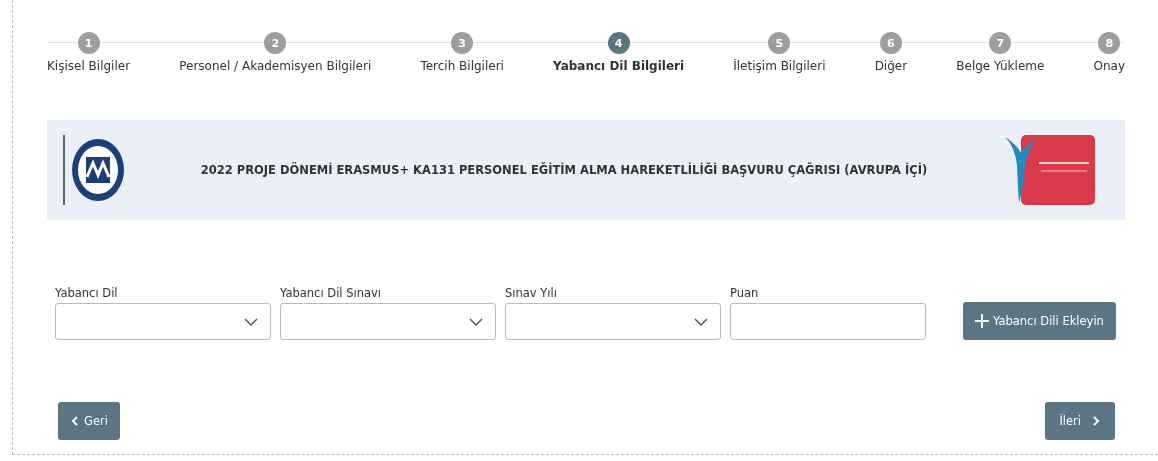  What do you see at coordinates (275, 66) in the screenshot?
I see `step-label: Personel / Akademisyen Bilgileri` at bounding box center [275, 66].